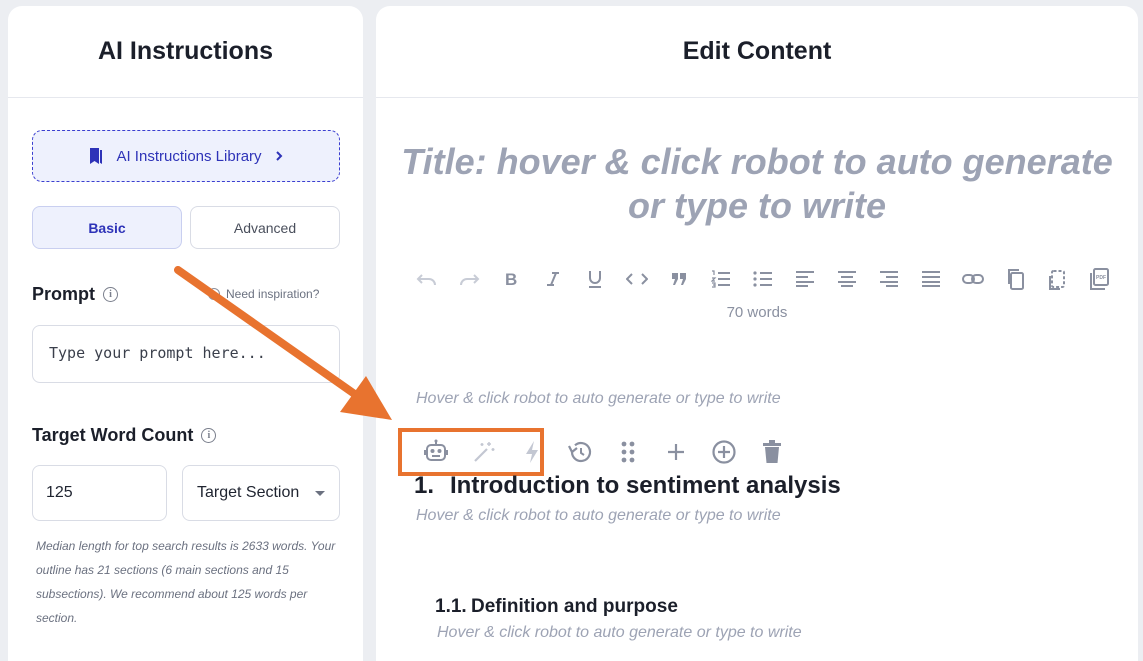  I want to click on bullet-list-icon, so click(763, 279).